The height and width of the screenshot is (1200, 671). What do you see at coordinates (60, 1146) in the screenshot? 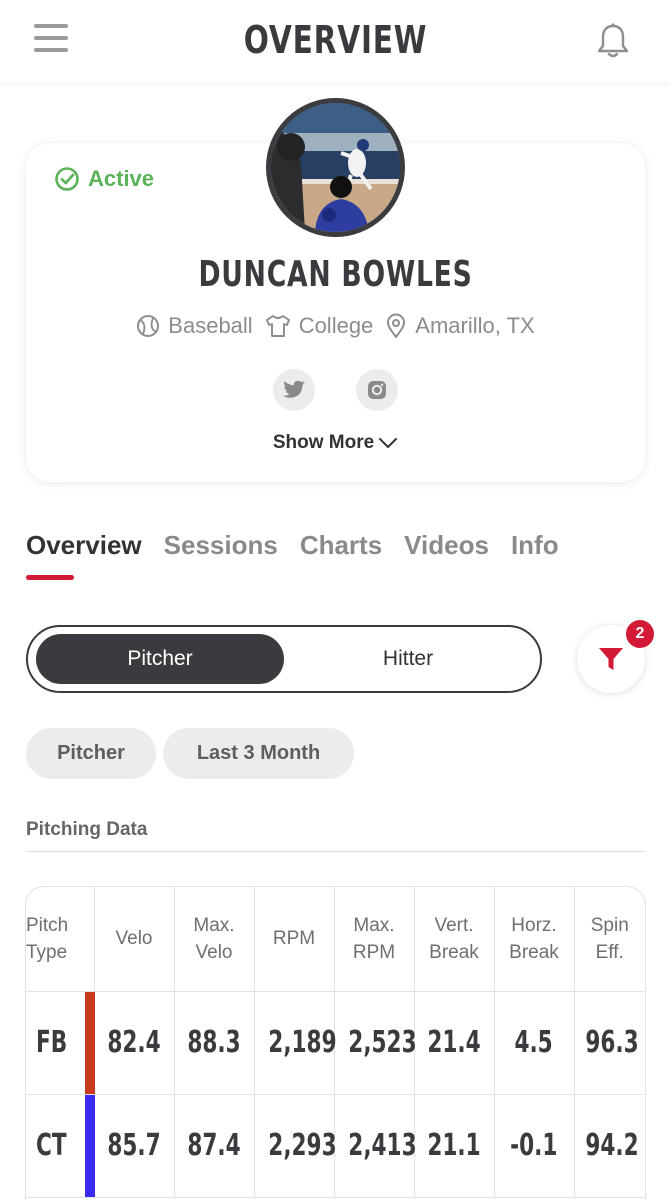
I see `pitch-type-cell: CT` at bounding box center [60, 1146].